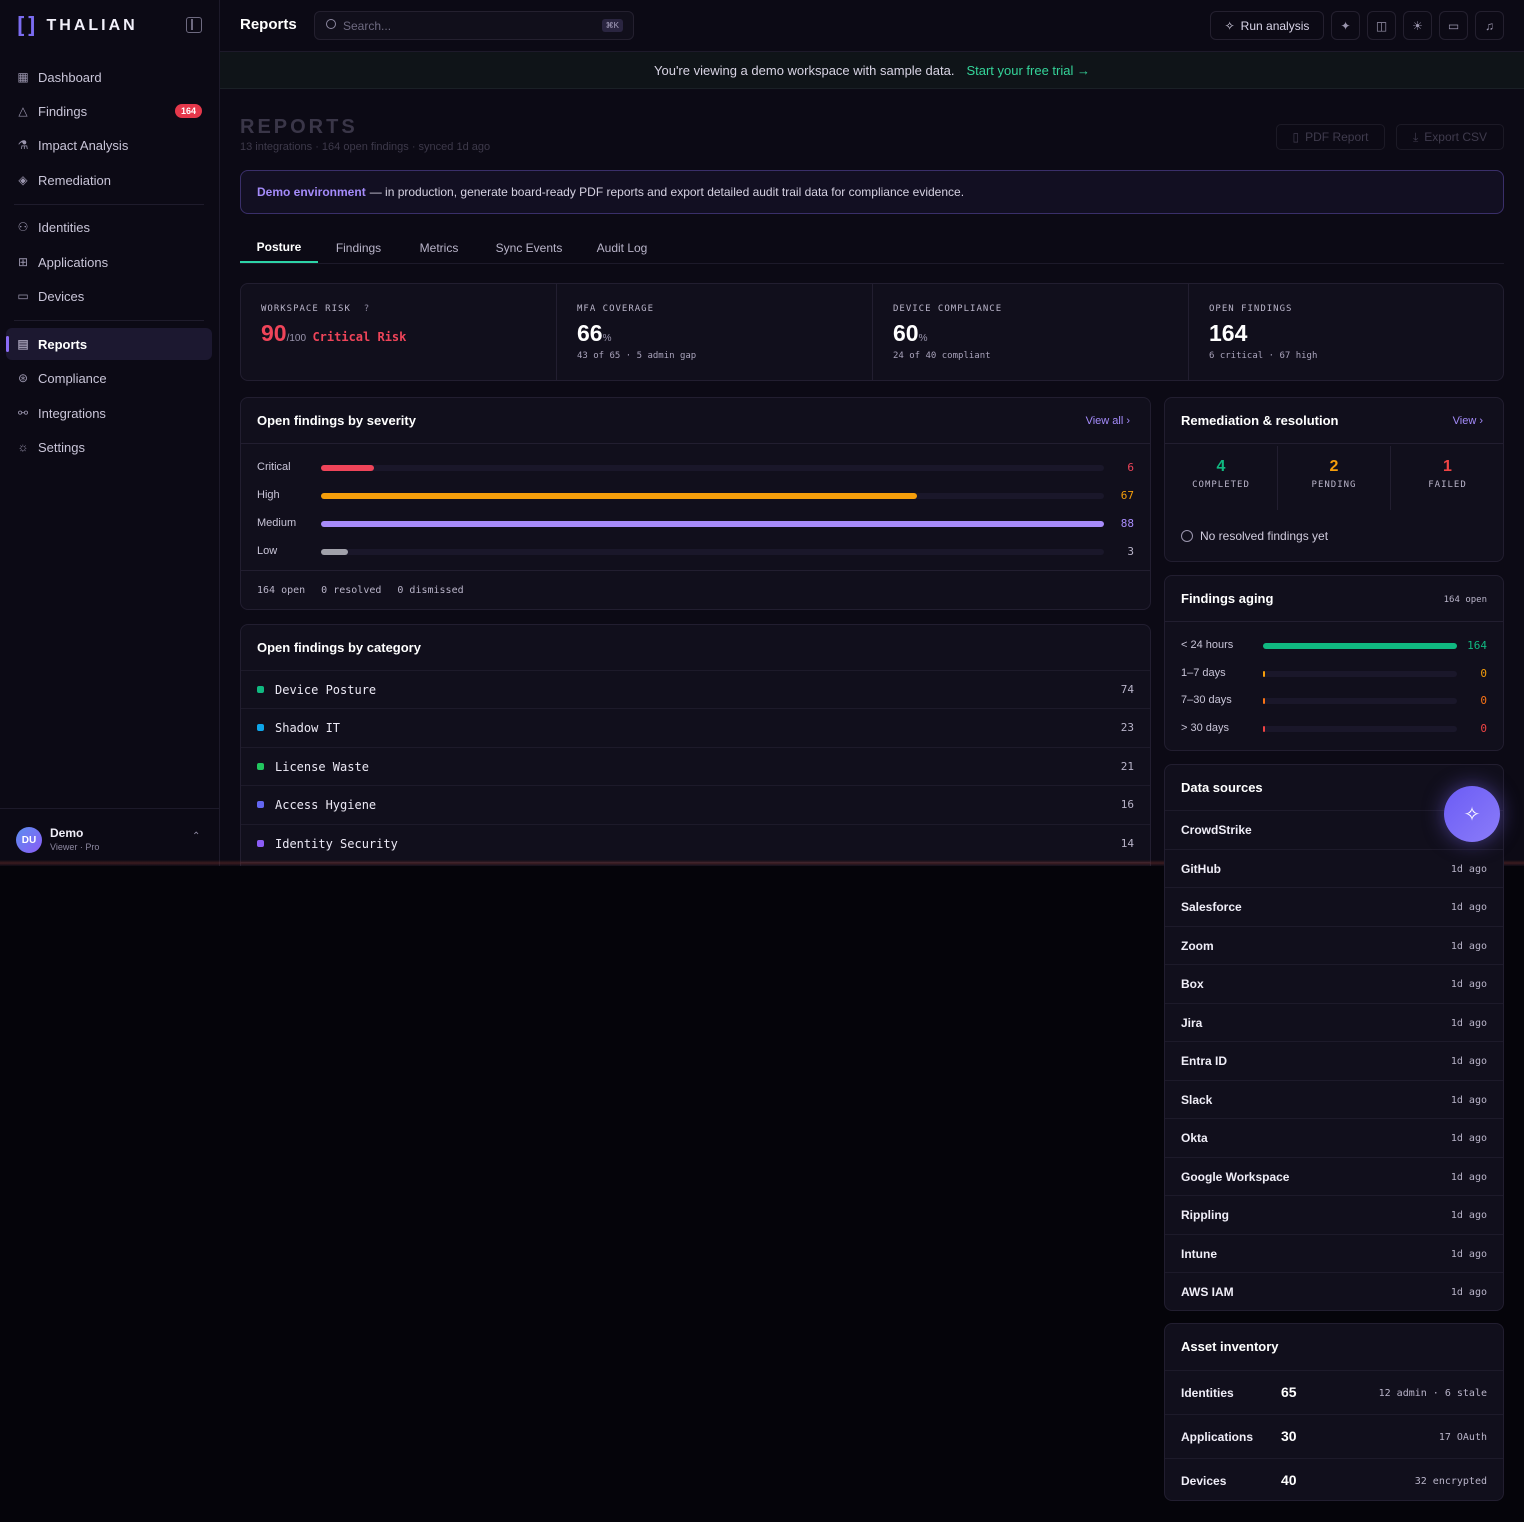 The width and height of the screenshot is (1524, 1522). What do you see at coordinates (1334, 1137) in the screenshot?
I see `data-source-row: Okta 1d ago` at bounding box center [1334, 1137].